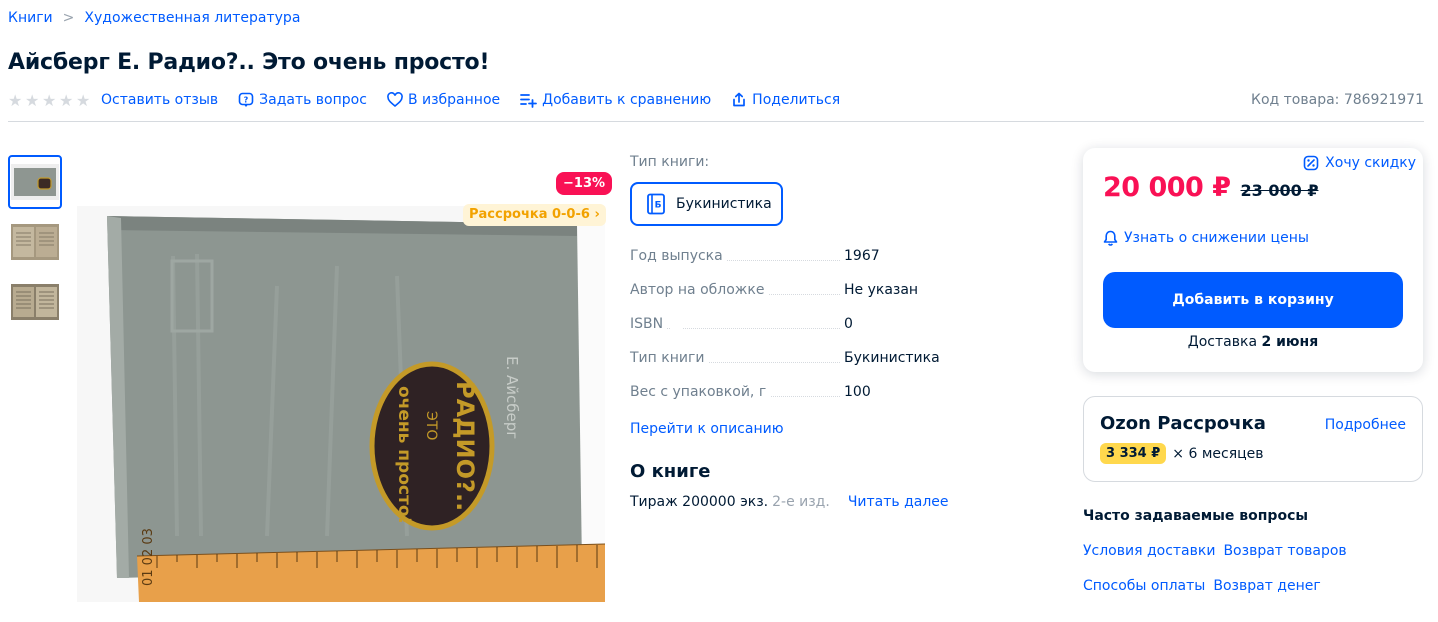 This screenshot has width=1438, height=622. What do you see at coordinates (678, 256) in the screenshot?
I see `spec-key: Год выпуска` at bounding box center [678, 256].